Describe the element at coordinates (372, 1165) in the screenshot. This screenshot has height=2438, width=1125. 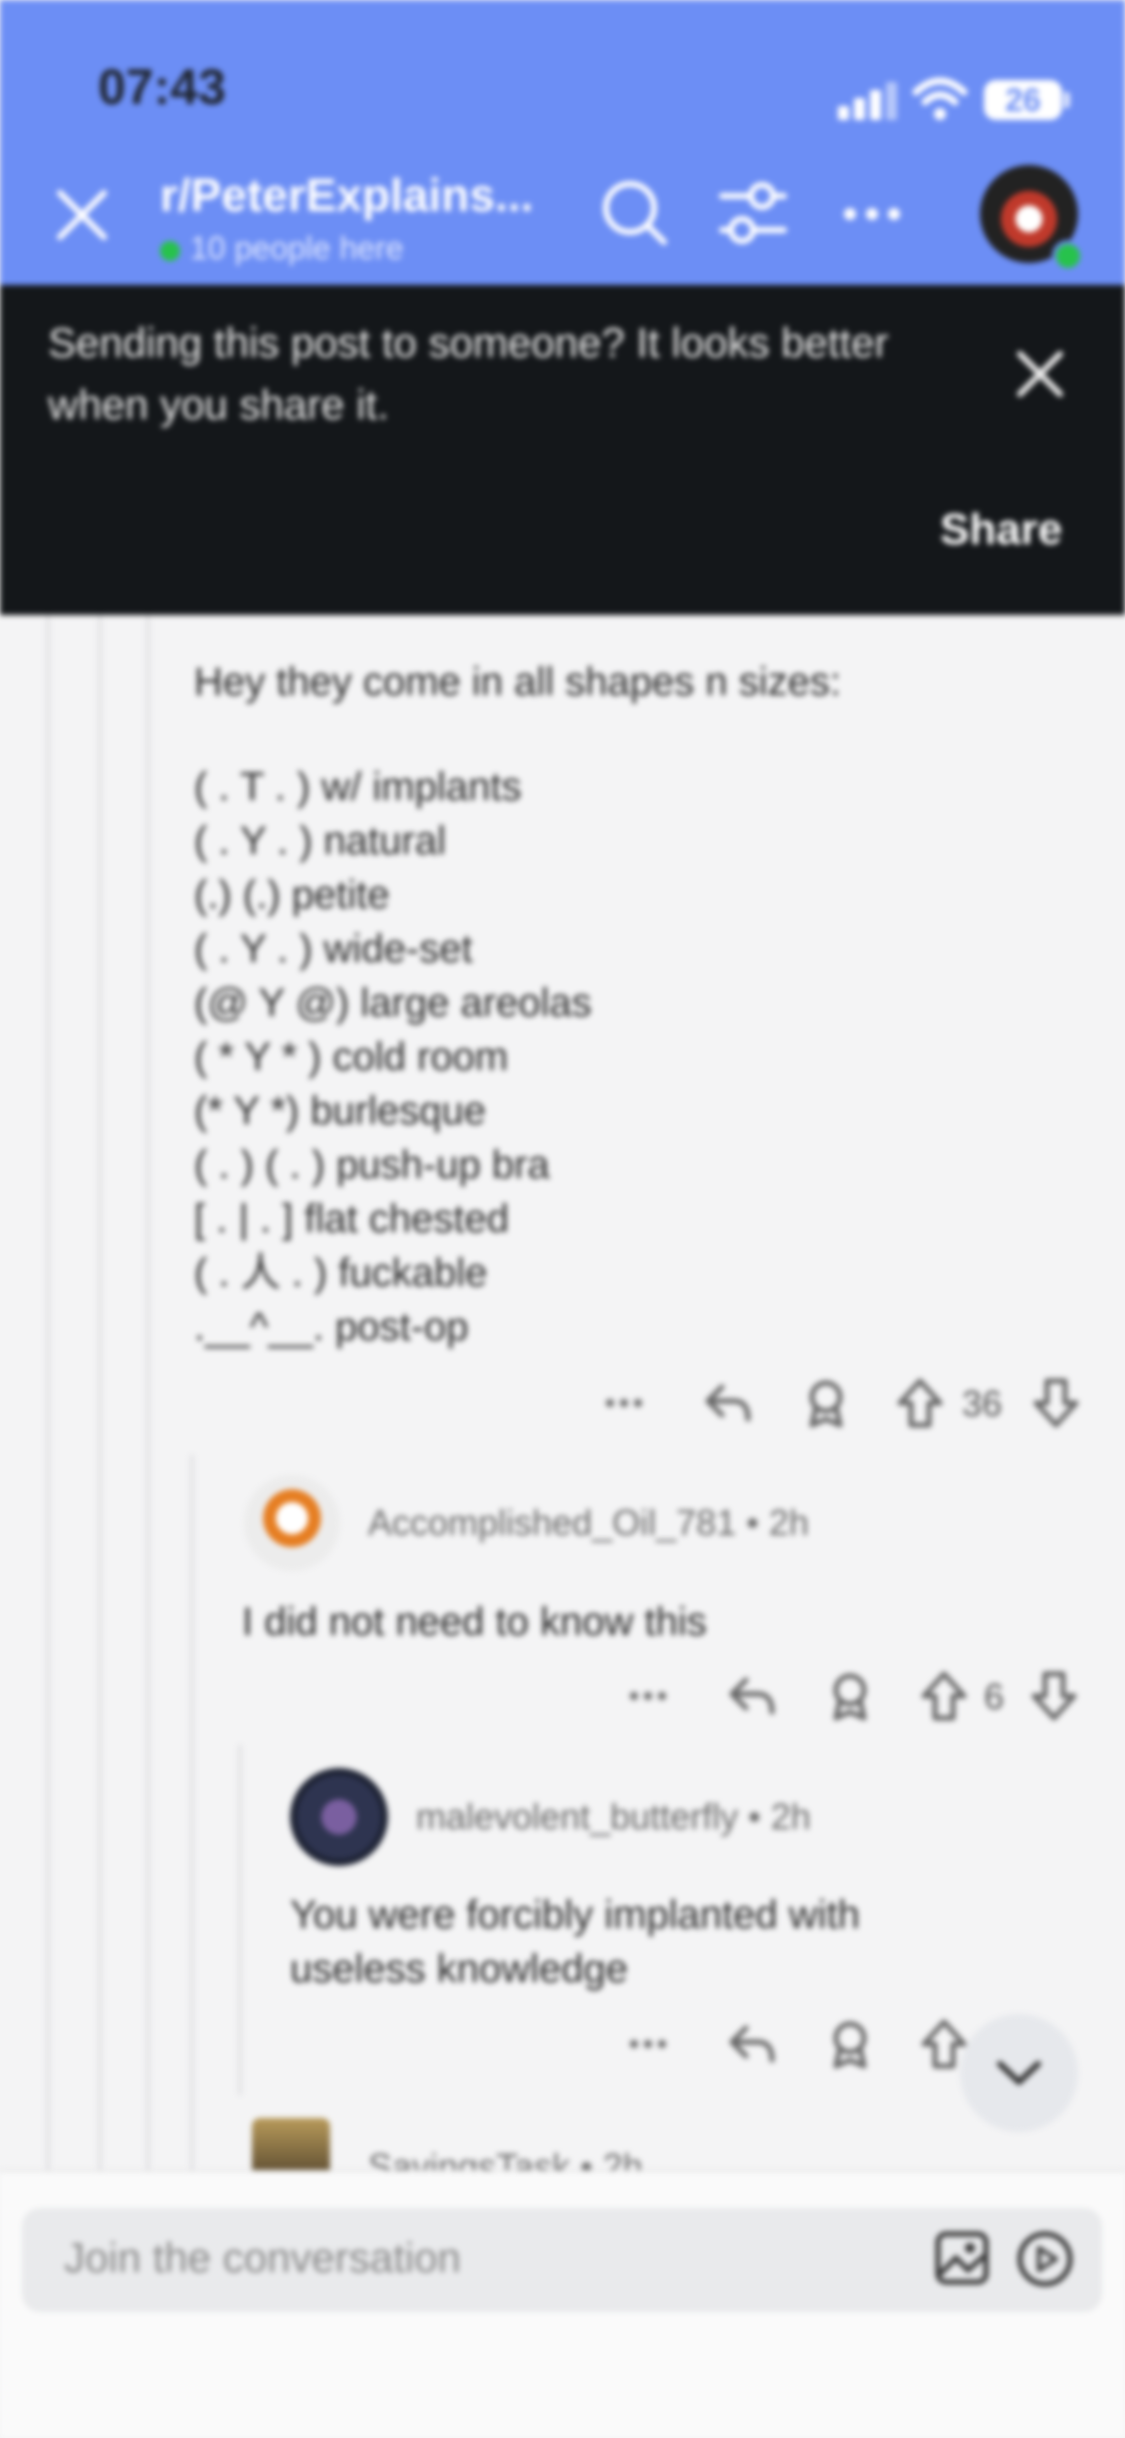
I see `ascii-line: ( . ) ( . ) push-up bra` at that location.